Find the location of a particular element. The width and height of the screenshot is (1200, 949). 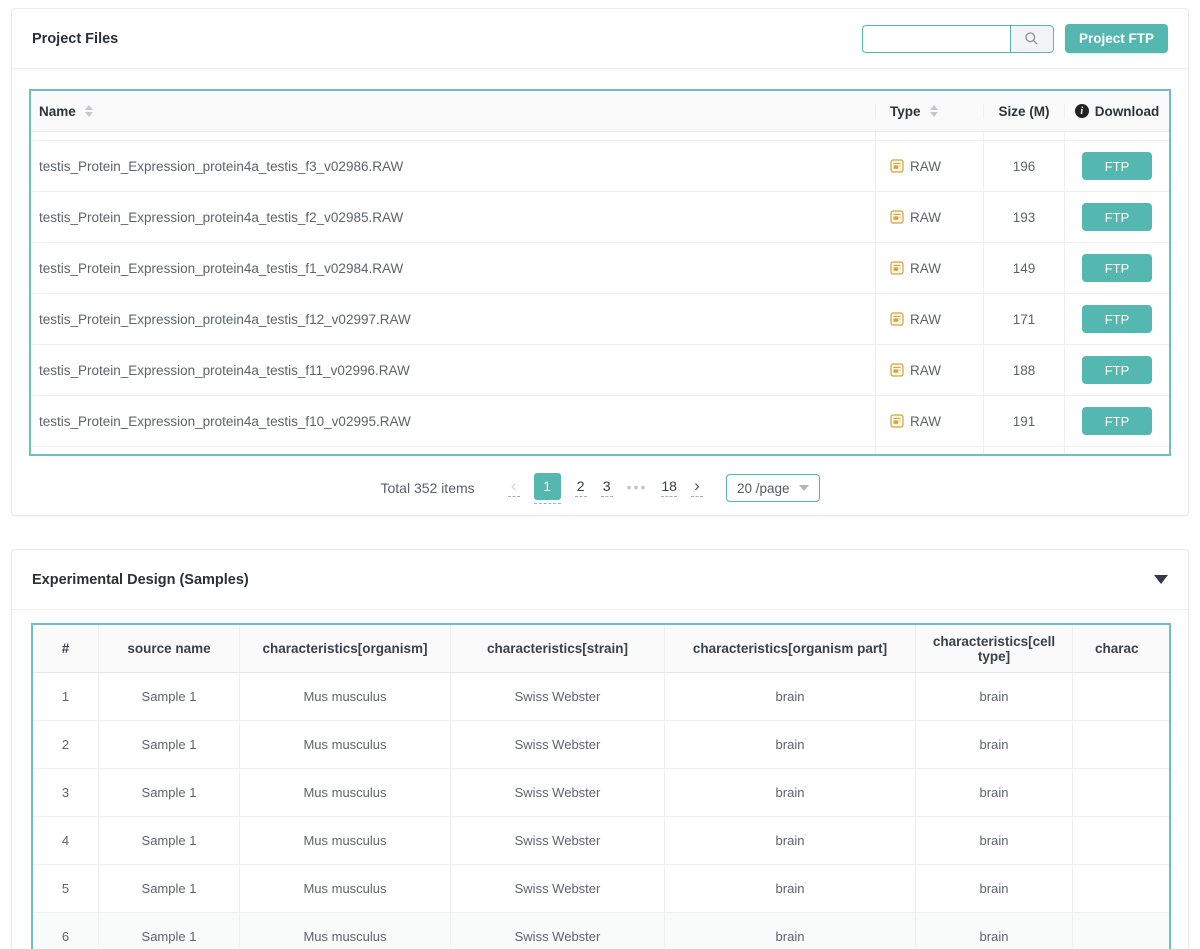

type-column-label: Type is located at coordinates (905, 111).